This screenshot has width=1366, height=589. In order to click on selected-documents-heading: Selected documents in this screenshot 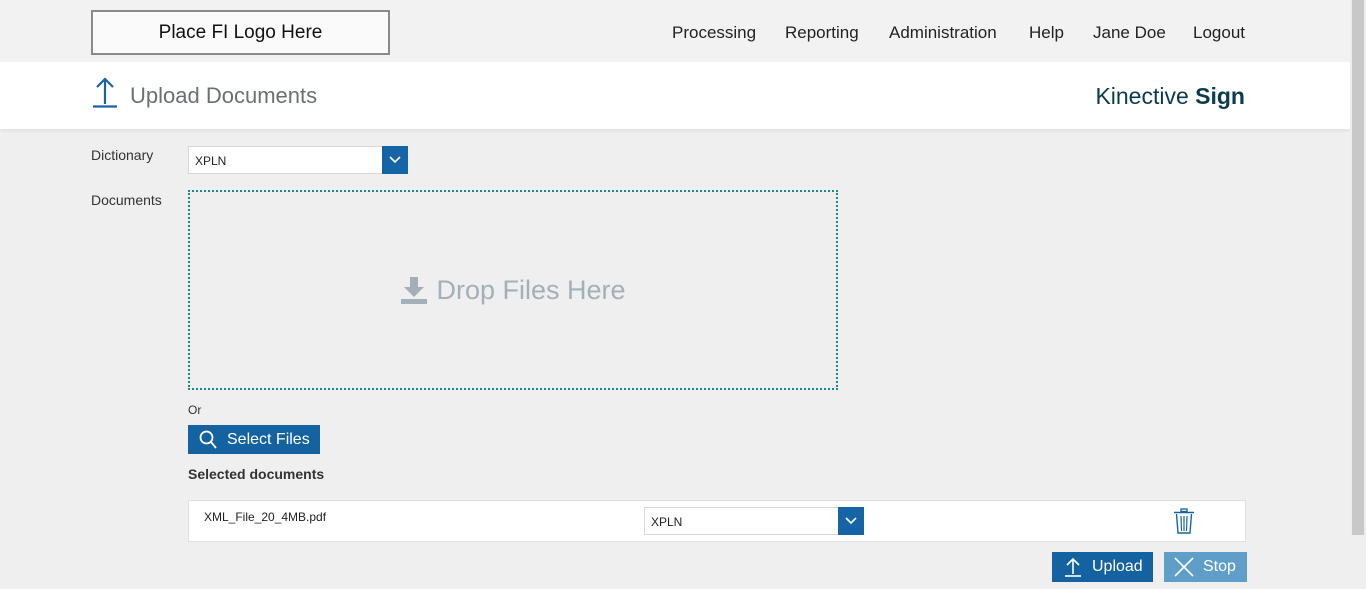, I will do `click(256, 474)`.